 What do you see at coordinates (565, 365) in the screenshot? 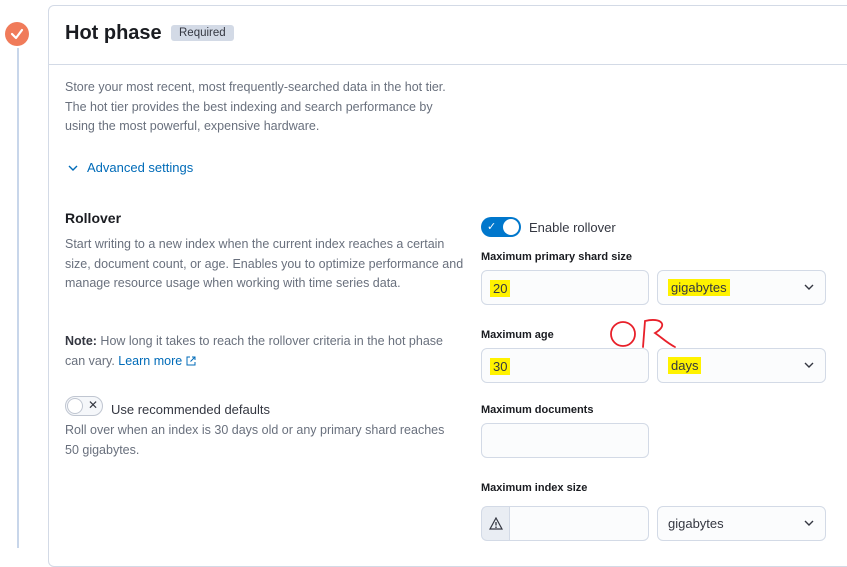
I see `max-age-input: 30` at bounding box center [565, 365].